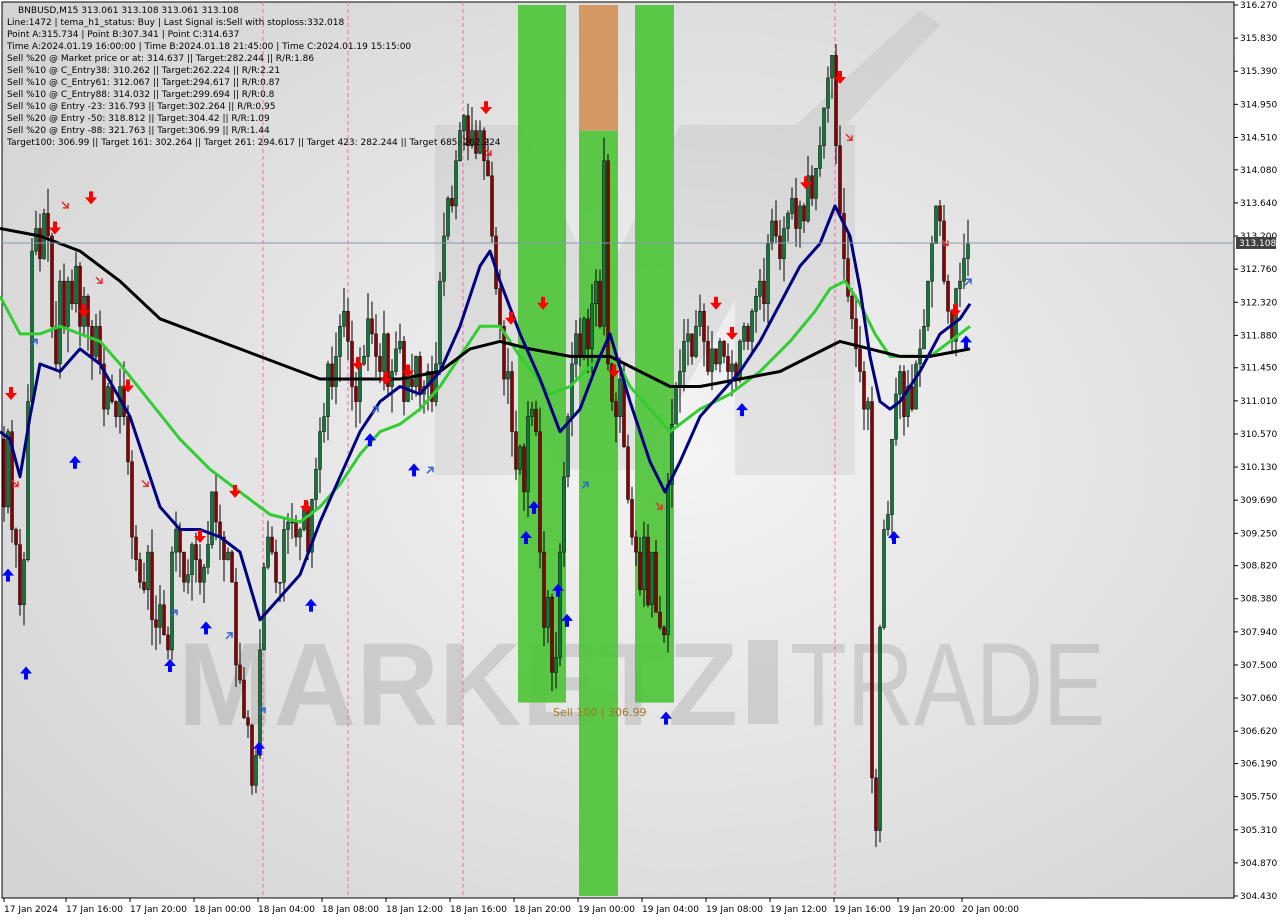 The width and height of the screenshot is (1280, 920). What do you see at coordinates (542, 910) in the screenshot?
I see `x-tick-label: 18 Jan 20:00` at bounding box center [542, 910].